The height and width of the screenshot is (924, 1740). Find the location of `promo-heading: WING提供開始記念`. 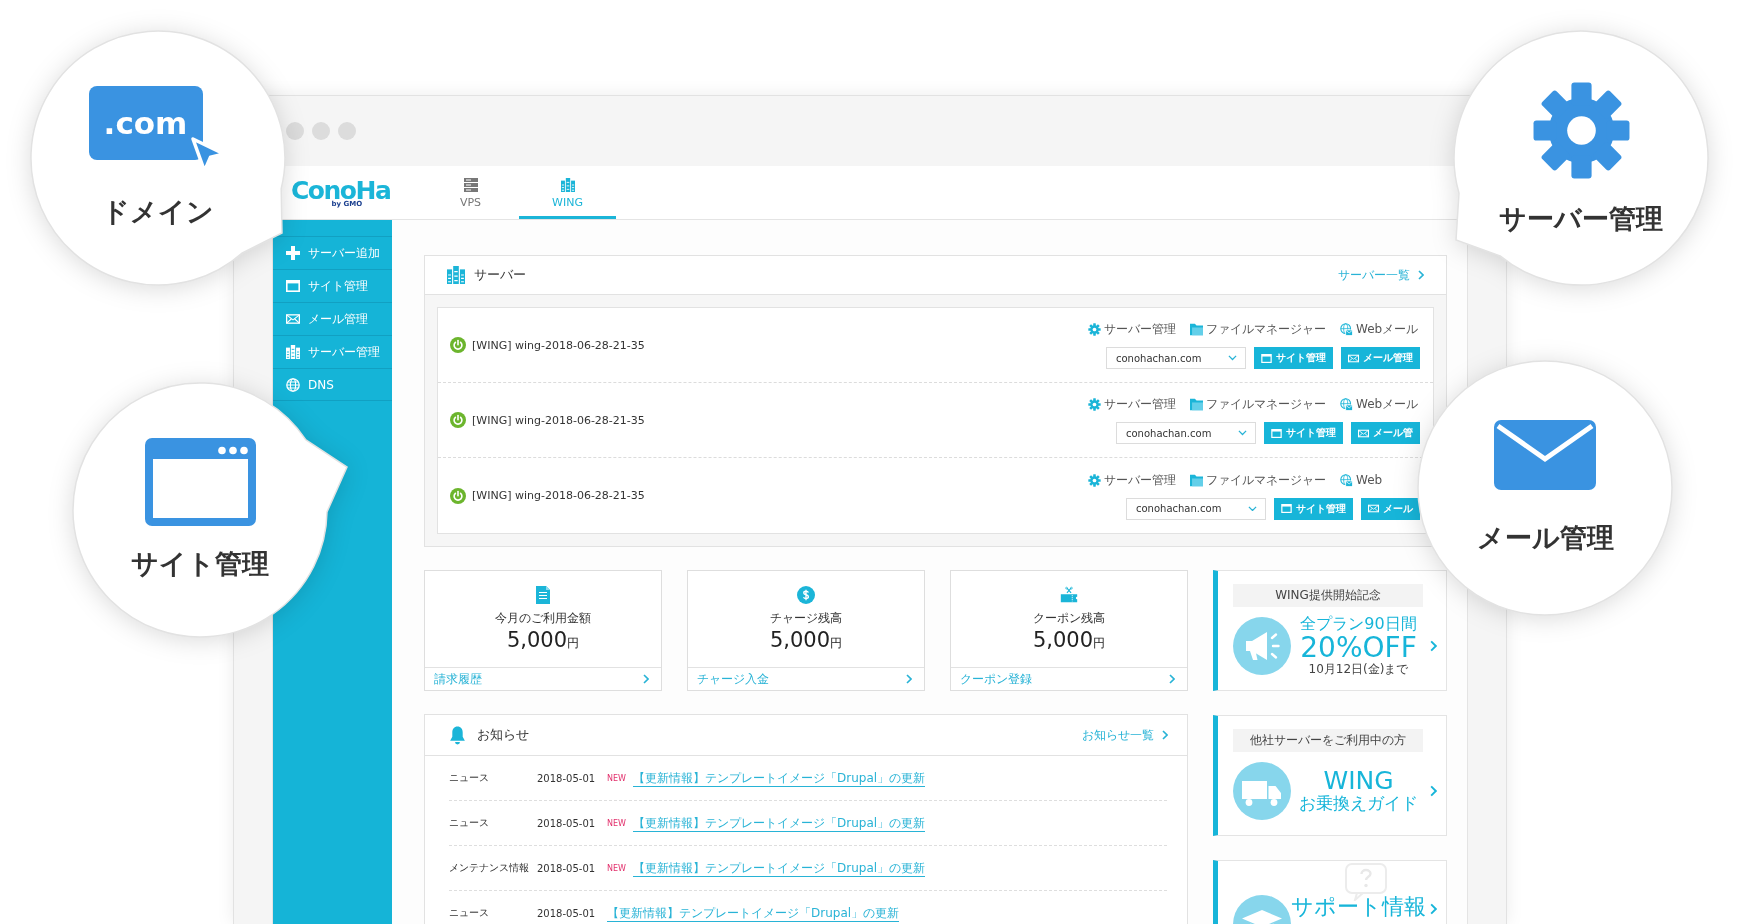

promo-heading: WING提供開始記念 is located at coordinates (1328, 595).